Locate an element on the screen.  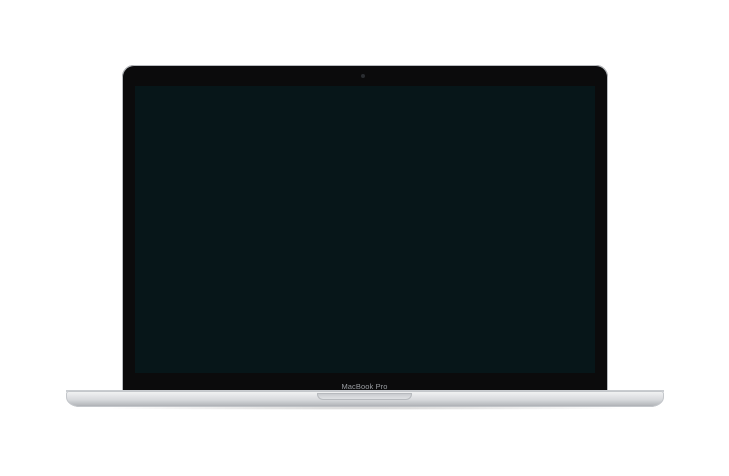
camera-icon is located at coordinates (363, 76).